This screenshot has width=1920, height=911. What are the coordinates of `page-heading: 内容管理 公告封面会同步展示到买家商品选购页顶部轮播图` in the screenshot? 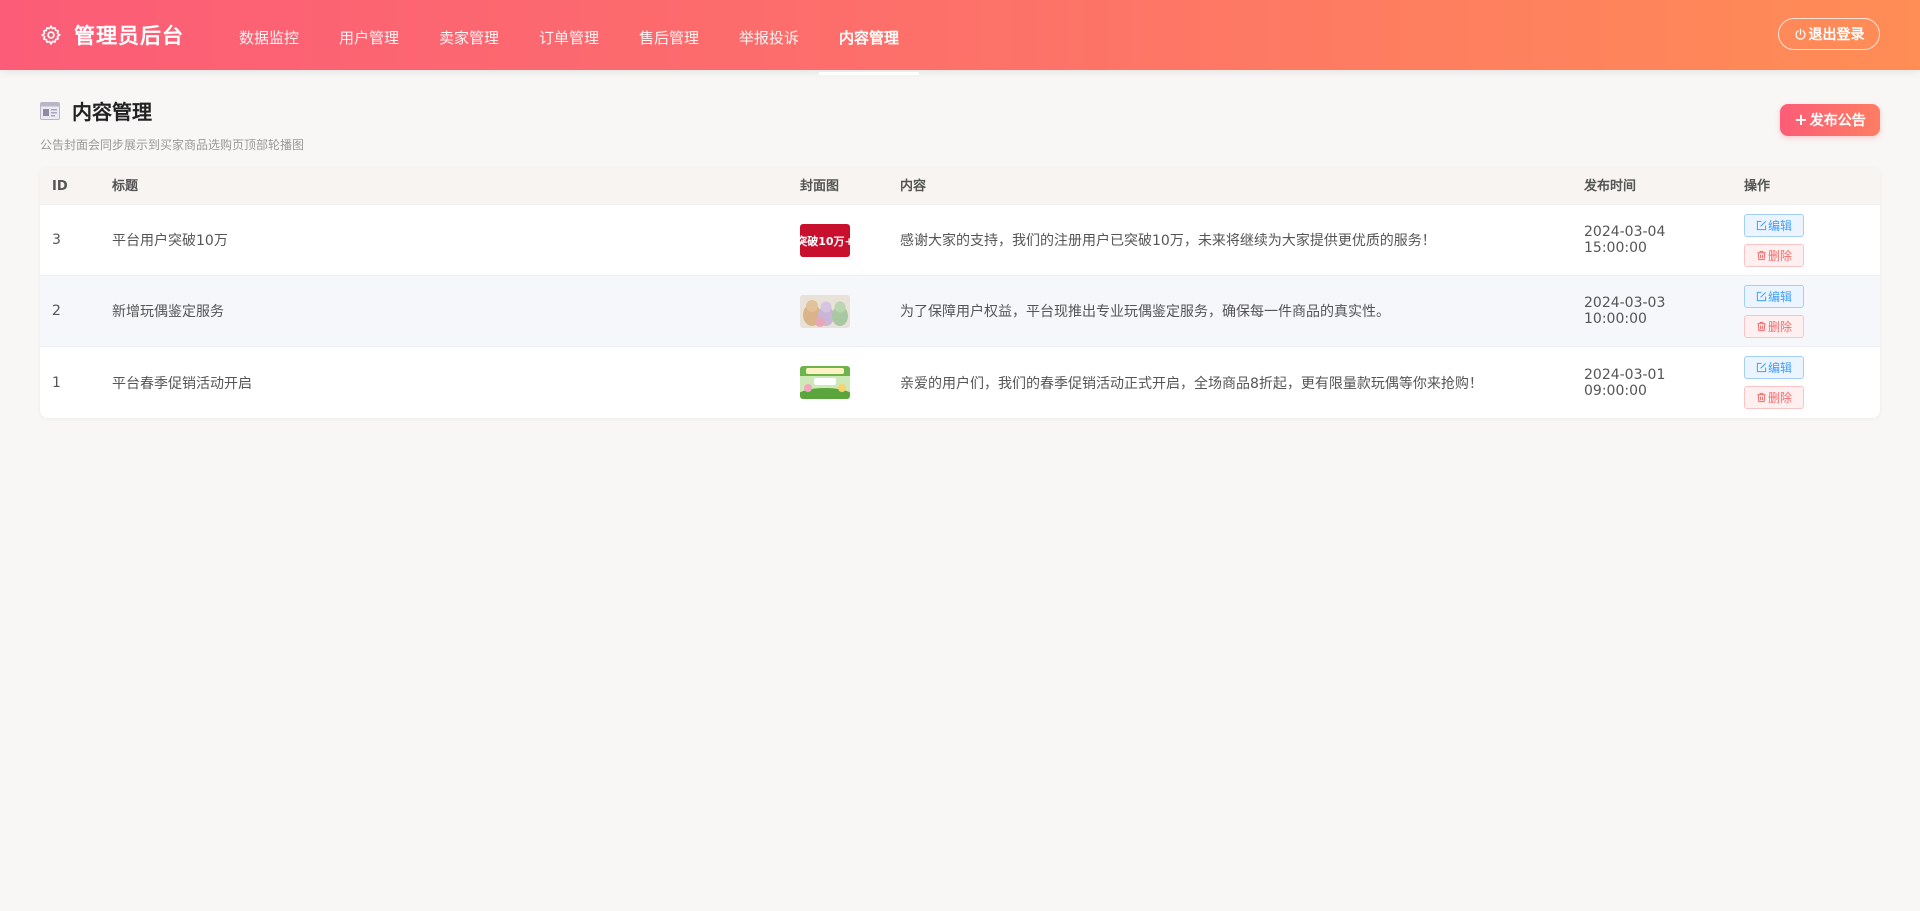 It's located at (172, 124).